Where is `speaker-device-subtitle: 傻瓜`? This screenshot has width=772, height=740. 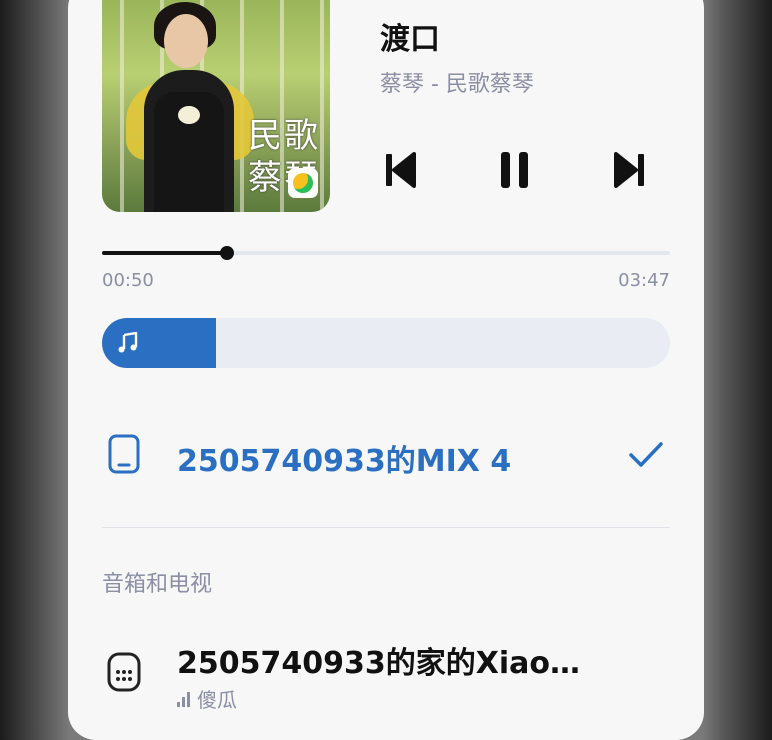 speaker-device-subtitle: 傻瓜 is located at coordinates (207, 698).